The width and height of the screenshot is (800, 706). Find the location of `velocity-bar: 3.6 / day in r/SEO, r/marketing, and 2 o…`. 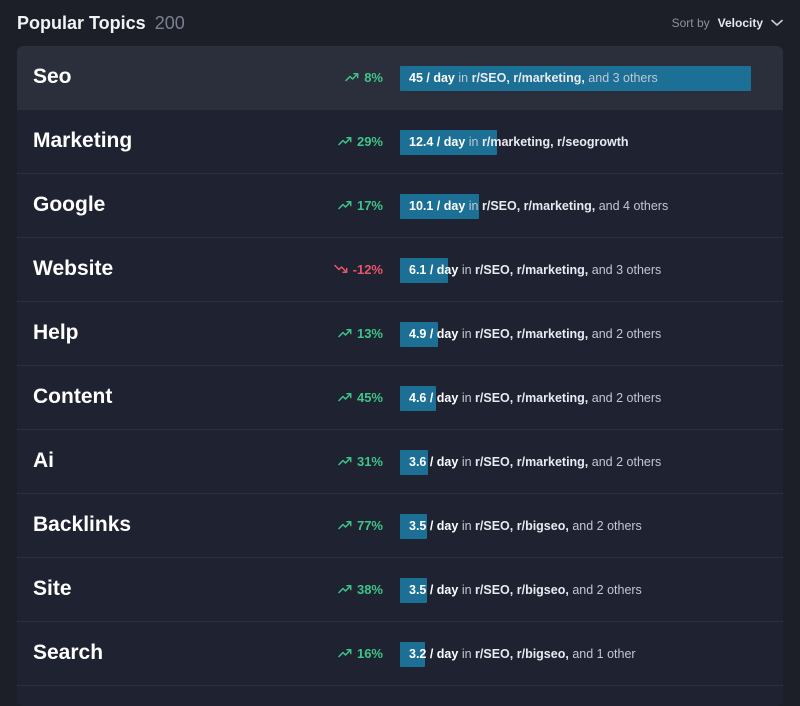

velocity-bar: 3.6 / day in r/SEO, r/marketing, and 2 o… is located at coordinates (575, 462).